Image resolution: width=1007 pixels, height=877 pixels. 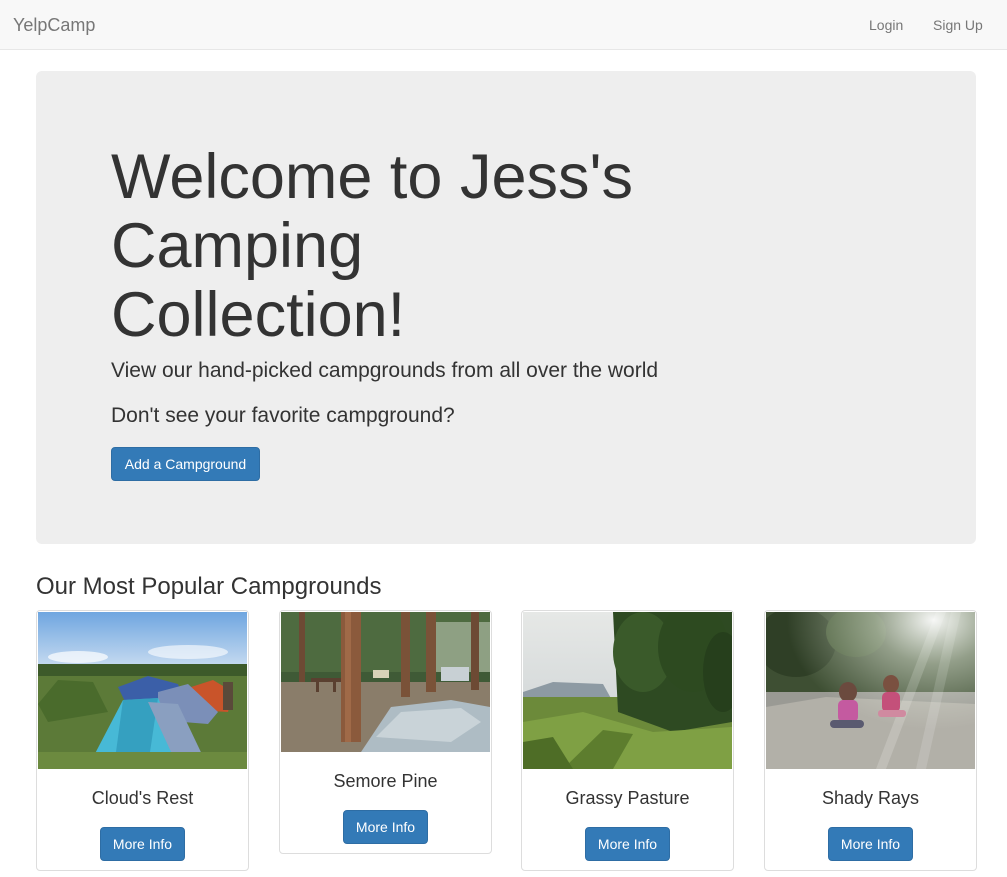 I want to click on campground-card: Shady Rays More Info, so click(x=870, y=740).